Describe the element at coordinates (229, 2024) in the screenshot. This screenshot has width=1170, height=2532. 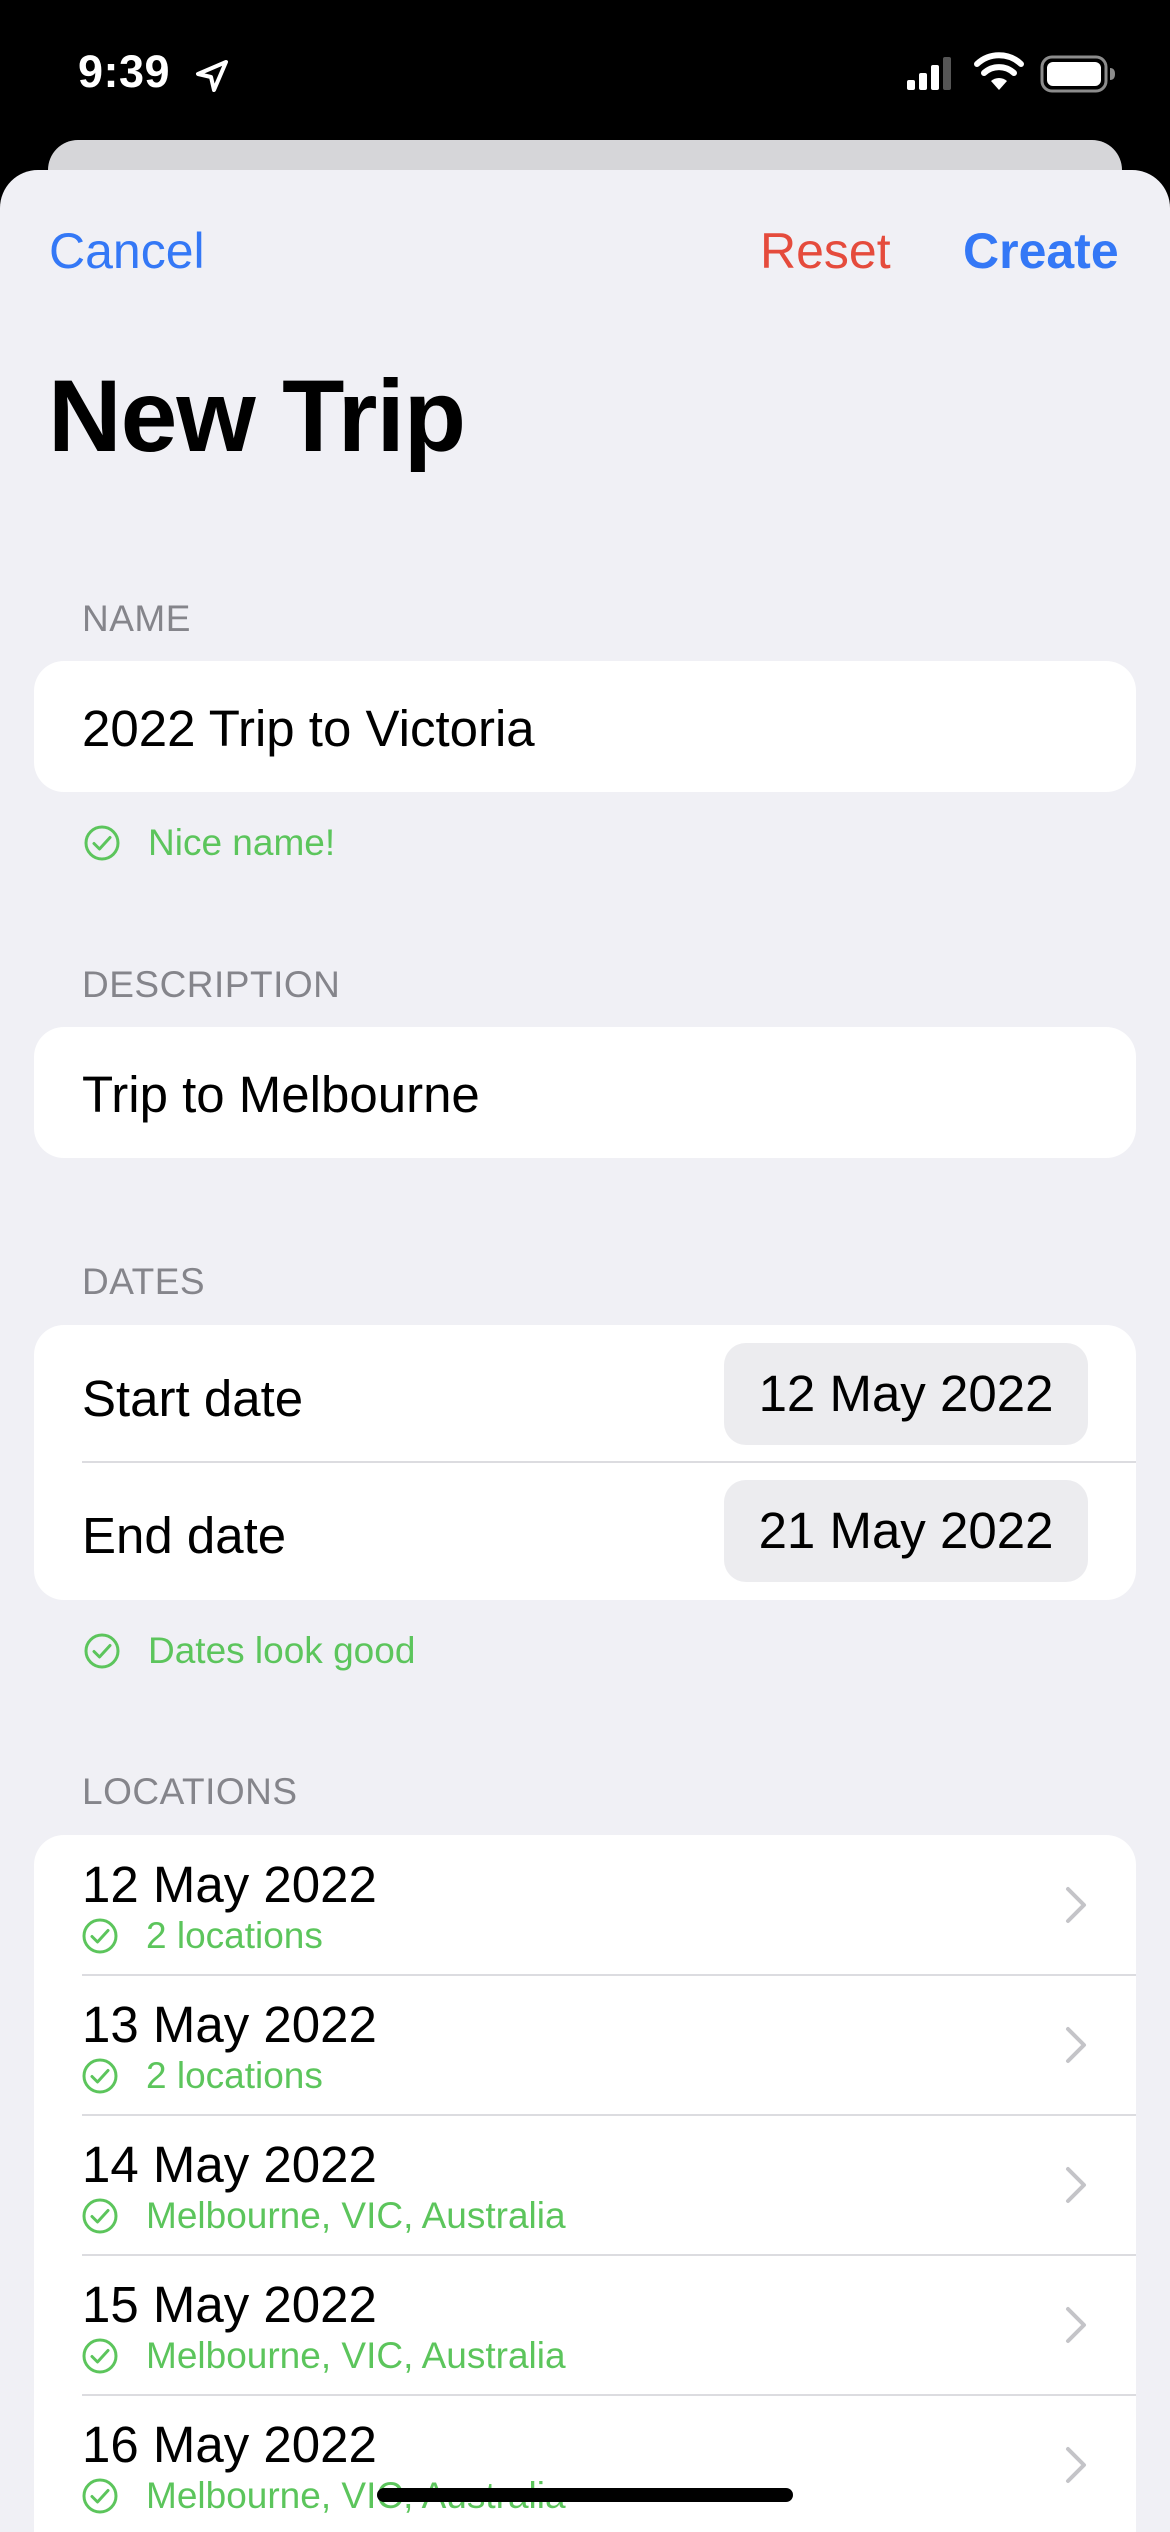
I see `location-day-date: 13 May 2022` at that location.